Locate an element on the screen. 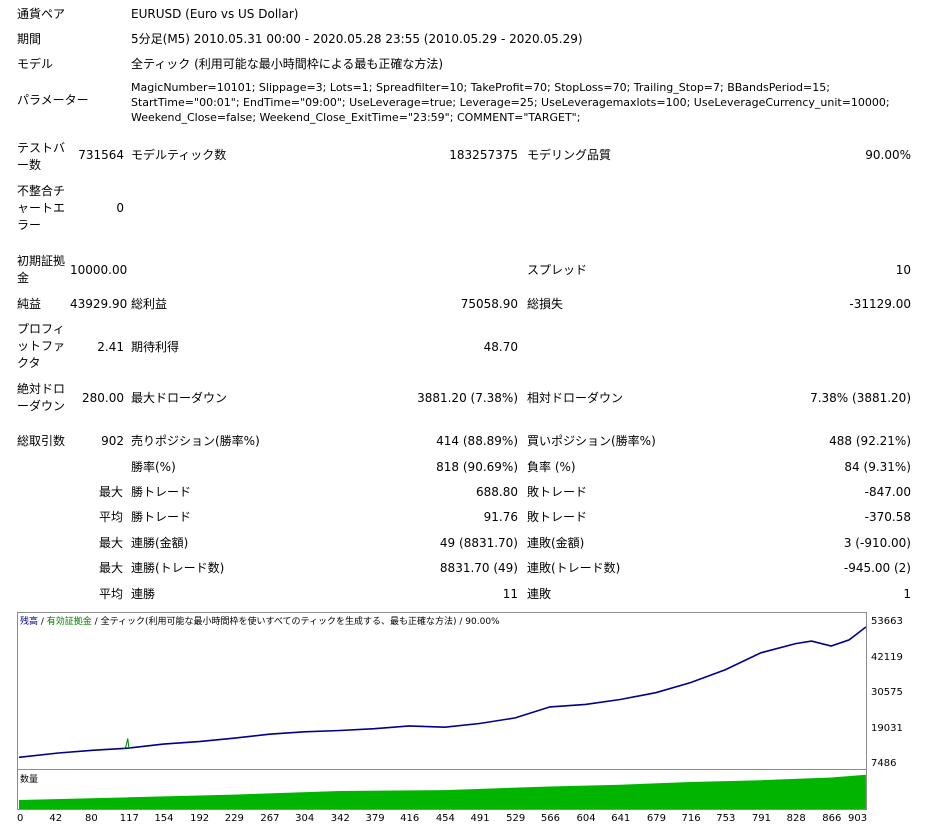  x-tick-label: 454 is located at coordinates (445, 818).